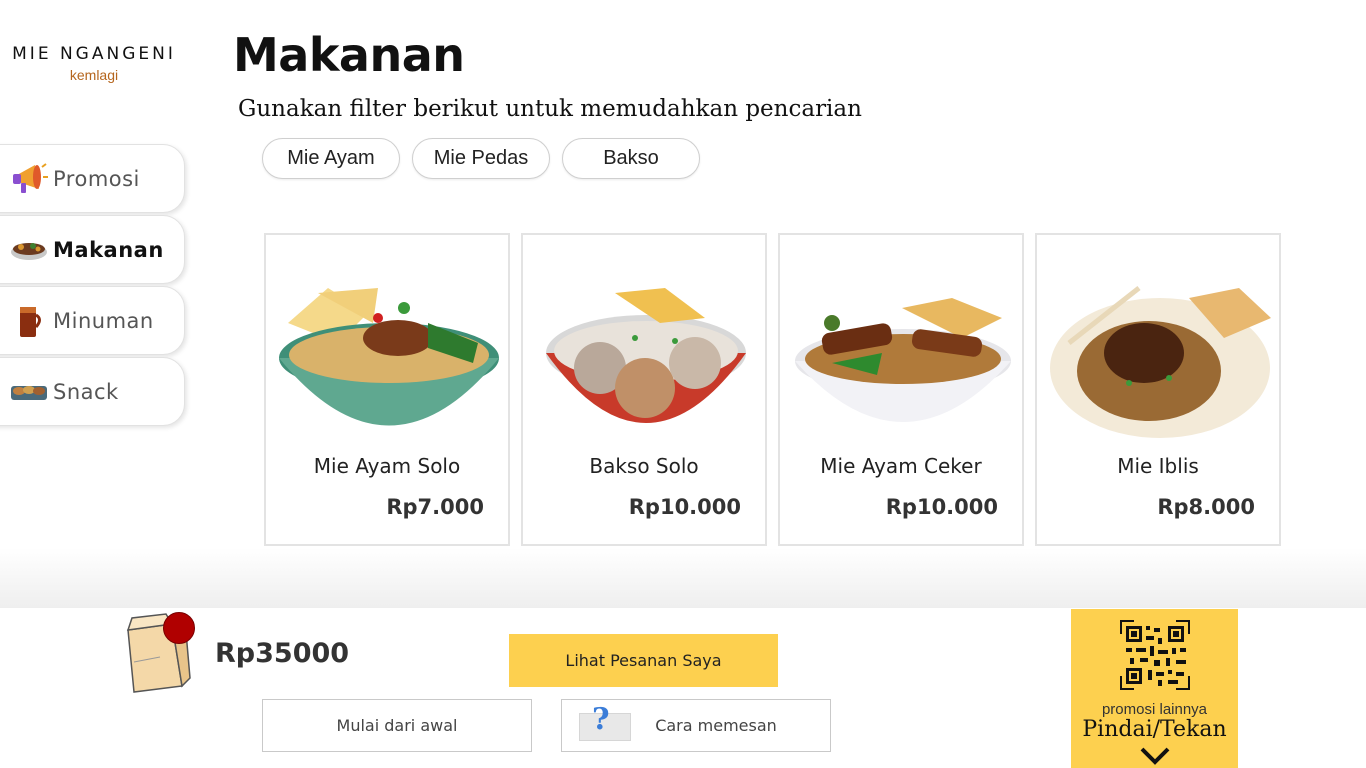 This screenshot has width=1366, height=768. Describe the element at coordinates (631, 158) in the screenshot. I see `filter-chip-bakso: Bakso` at that location.